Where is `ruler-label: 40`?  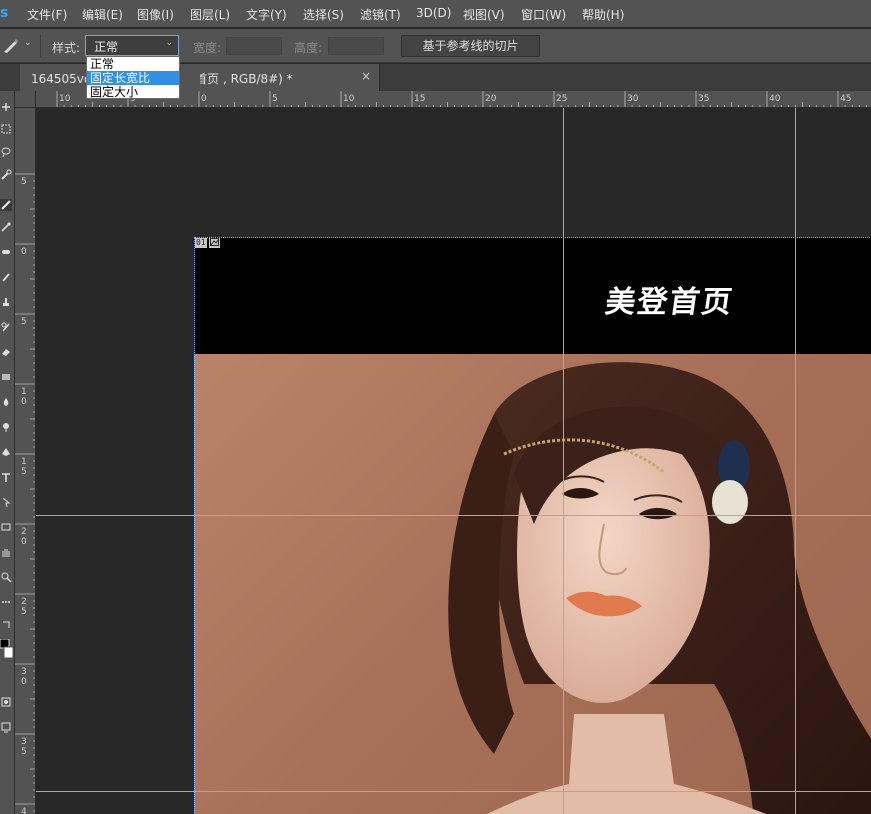
ruler-label: 40 is located at coordinates (775, 99).